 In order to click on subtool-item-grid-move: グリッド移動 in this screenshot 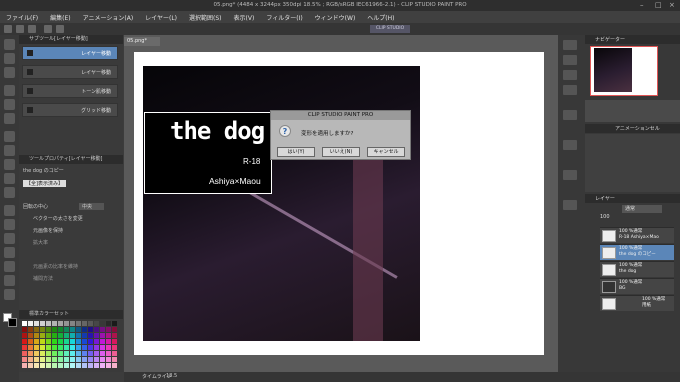, I will do `click(70, 110)`.